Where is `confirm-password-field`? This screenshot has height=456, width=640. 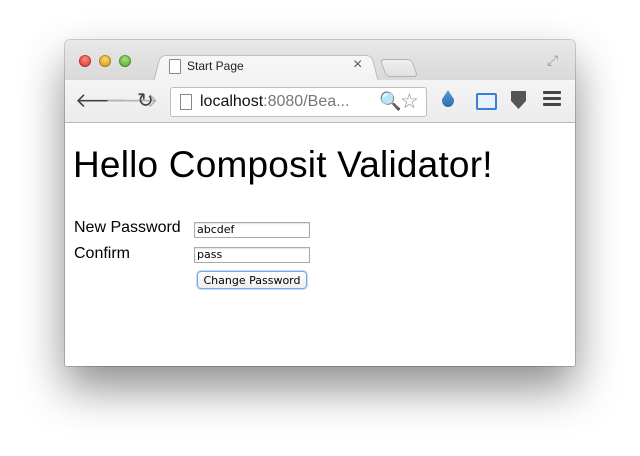 confirm-password-field is located at coordinates (252, 255).